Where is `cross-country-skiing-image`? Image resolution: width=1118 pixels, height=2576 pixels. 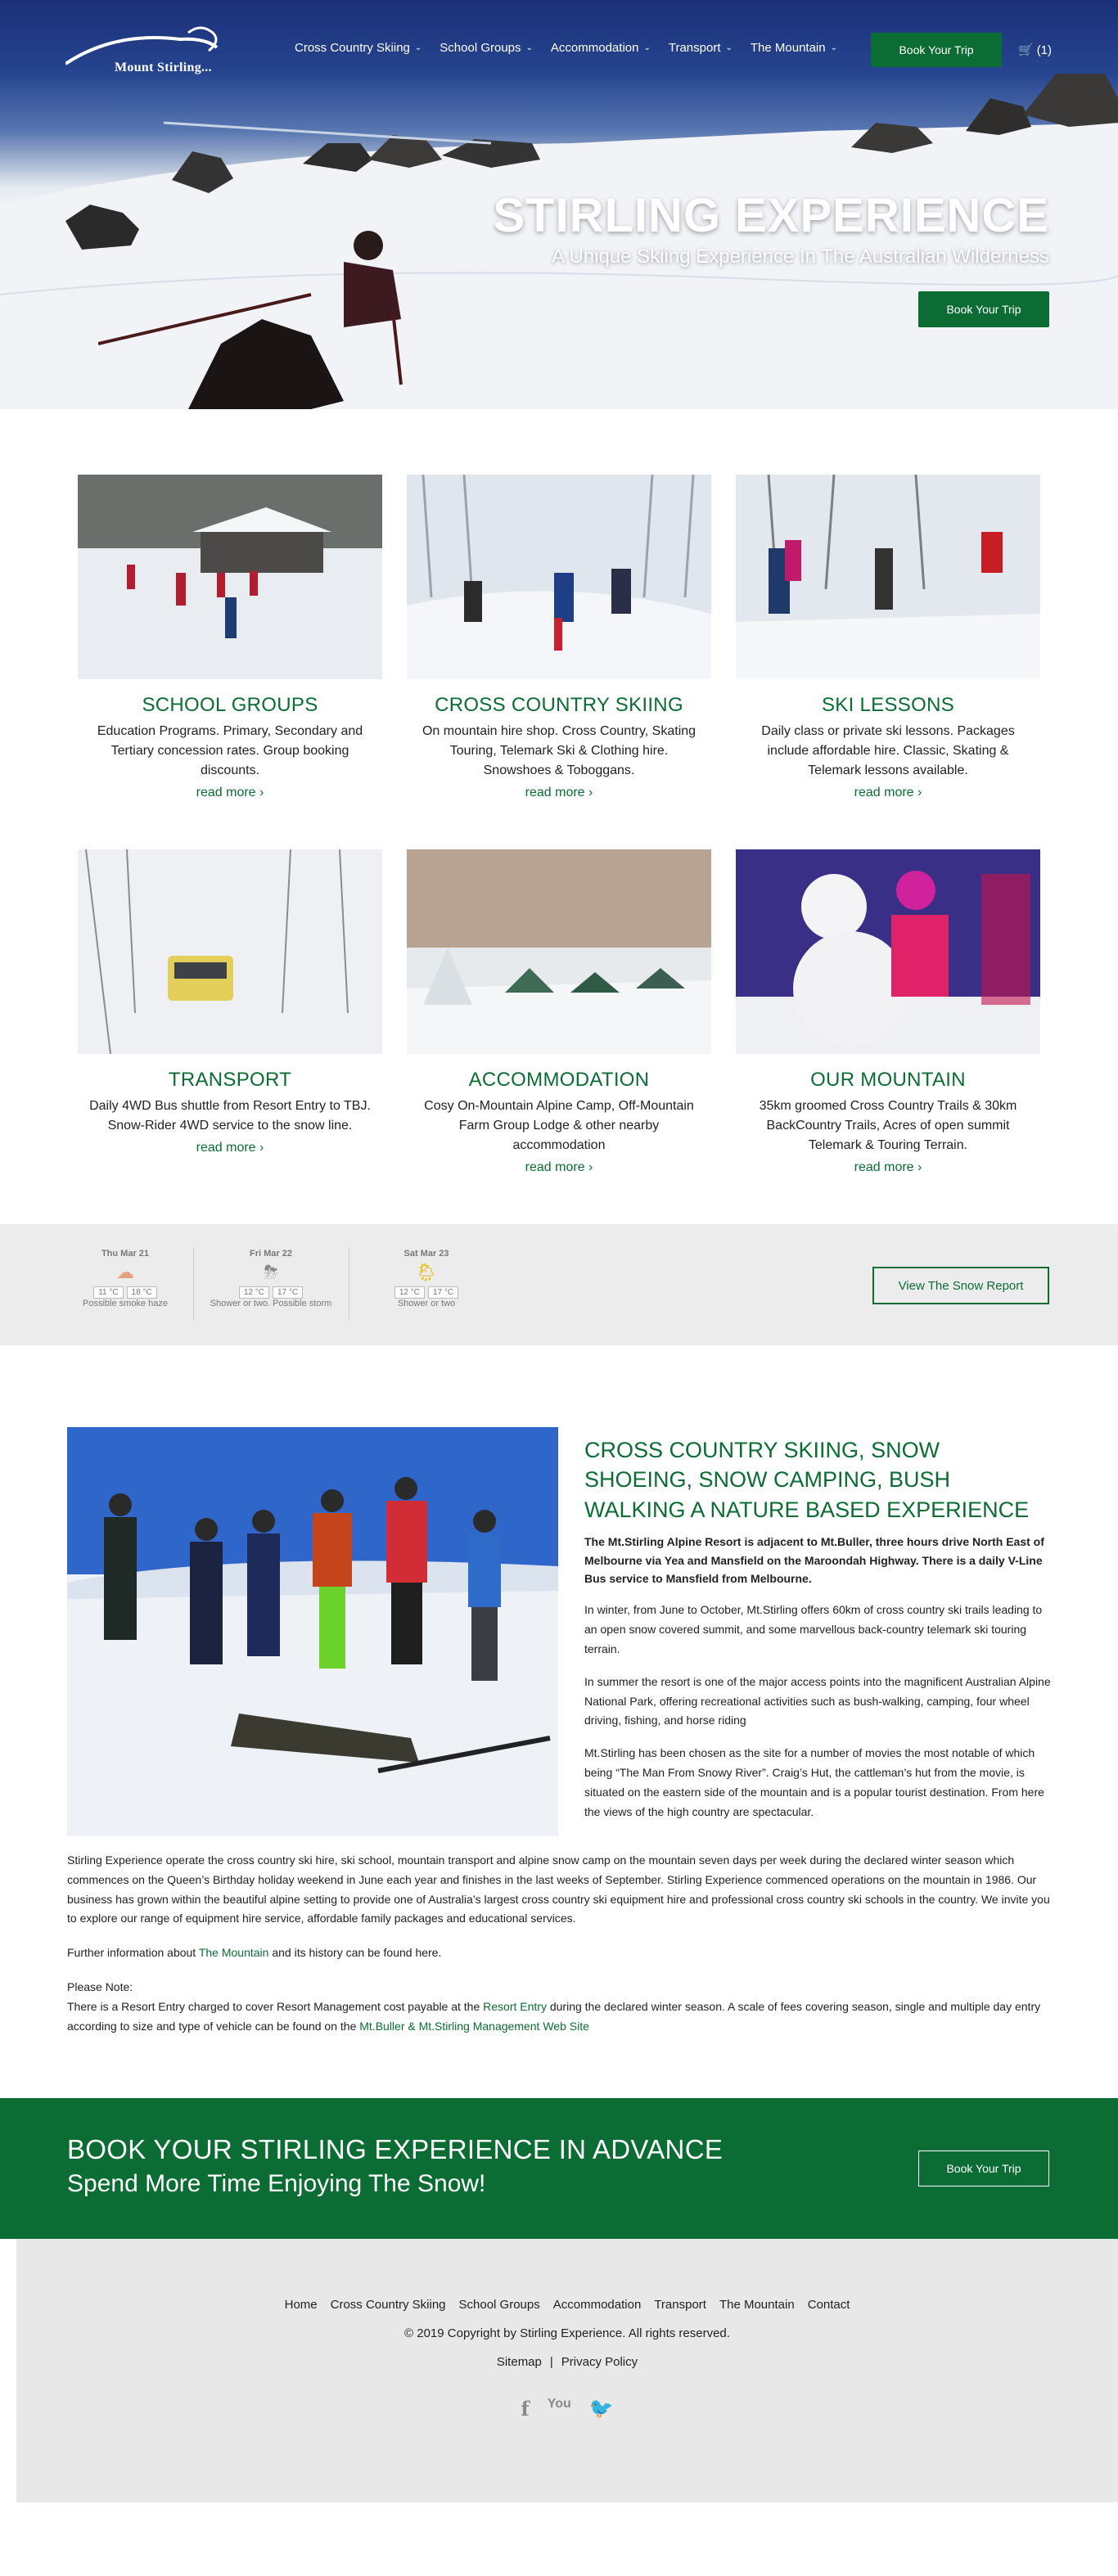
cross-country-skiing-image is located at coordinates (559, 577).